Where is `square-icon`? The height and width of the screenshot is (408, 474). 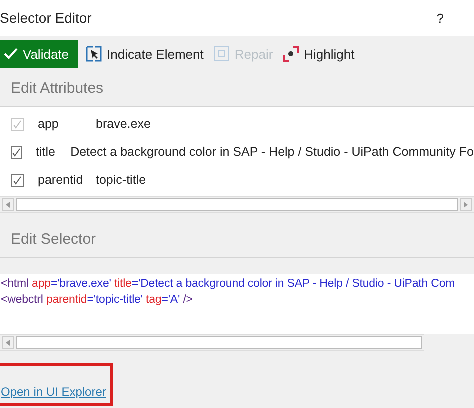
square-icon is located at coordinates (222, 54).